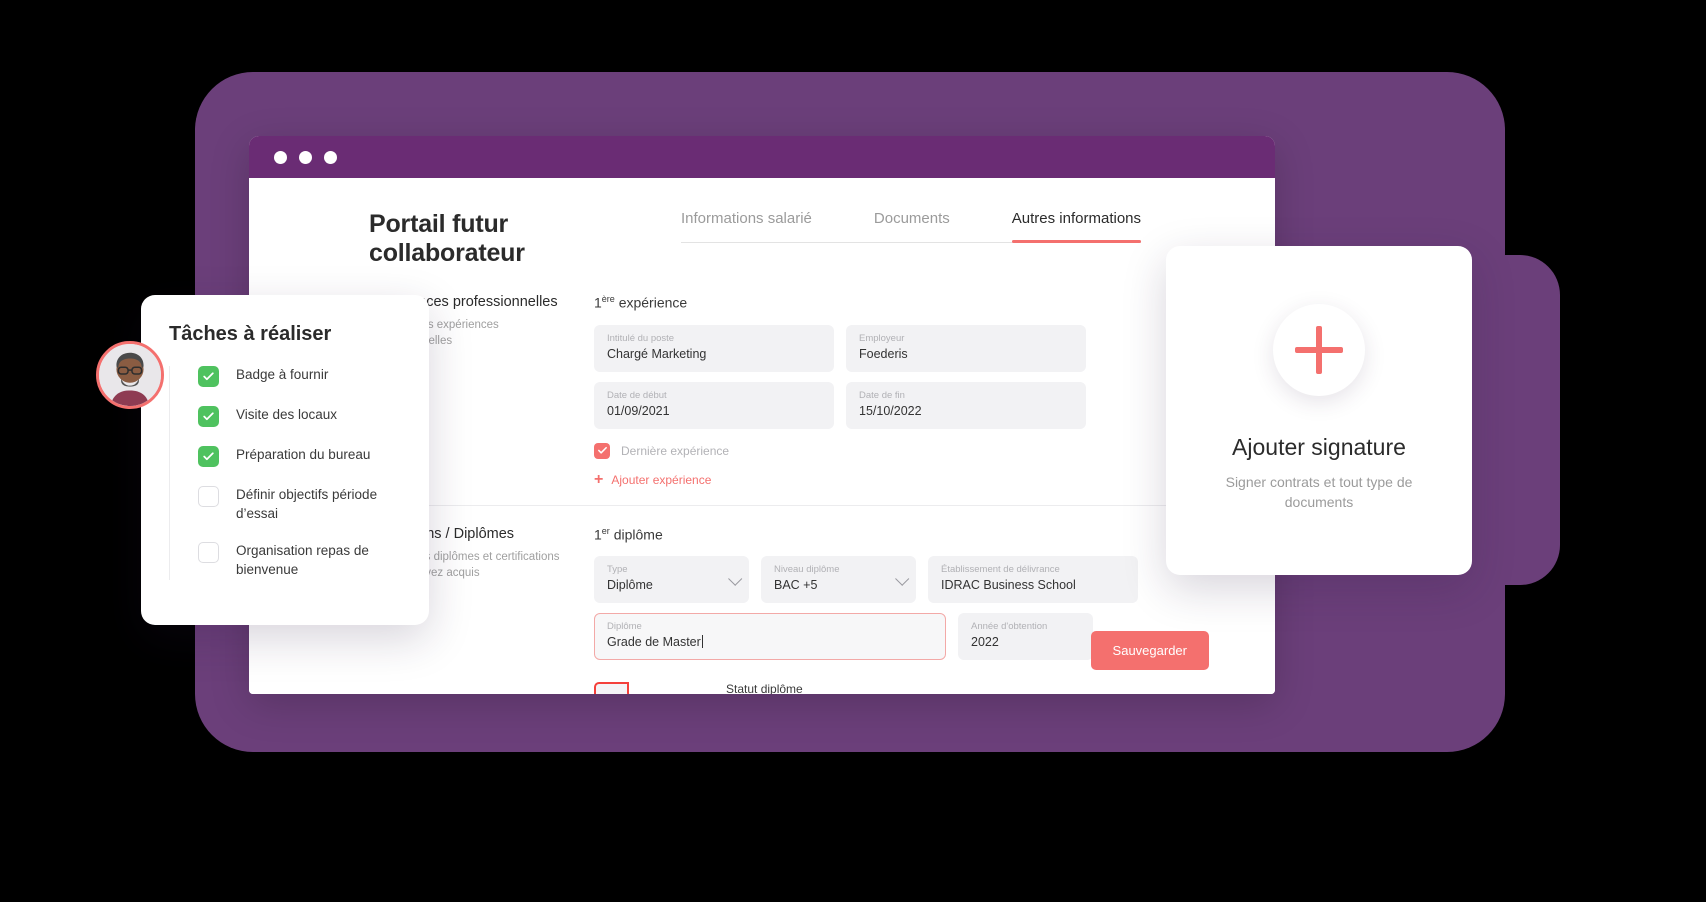 This screenshot has width=1706, height=902. I want to click on window-close-dot, so click(280, 157).